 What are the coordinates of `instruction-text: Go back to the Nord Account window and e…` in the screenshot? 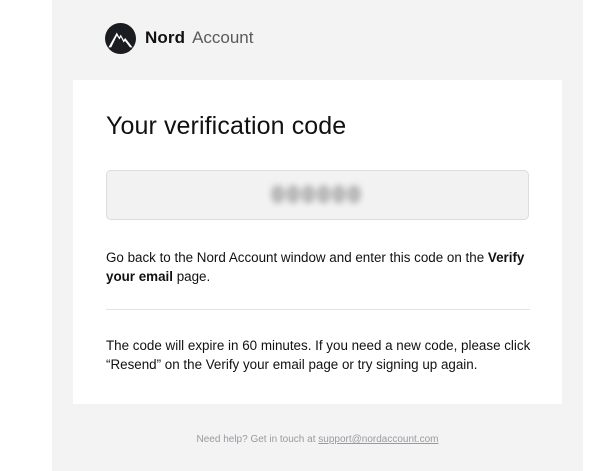 It's located at (321, 267).